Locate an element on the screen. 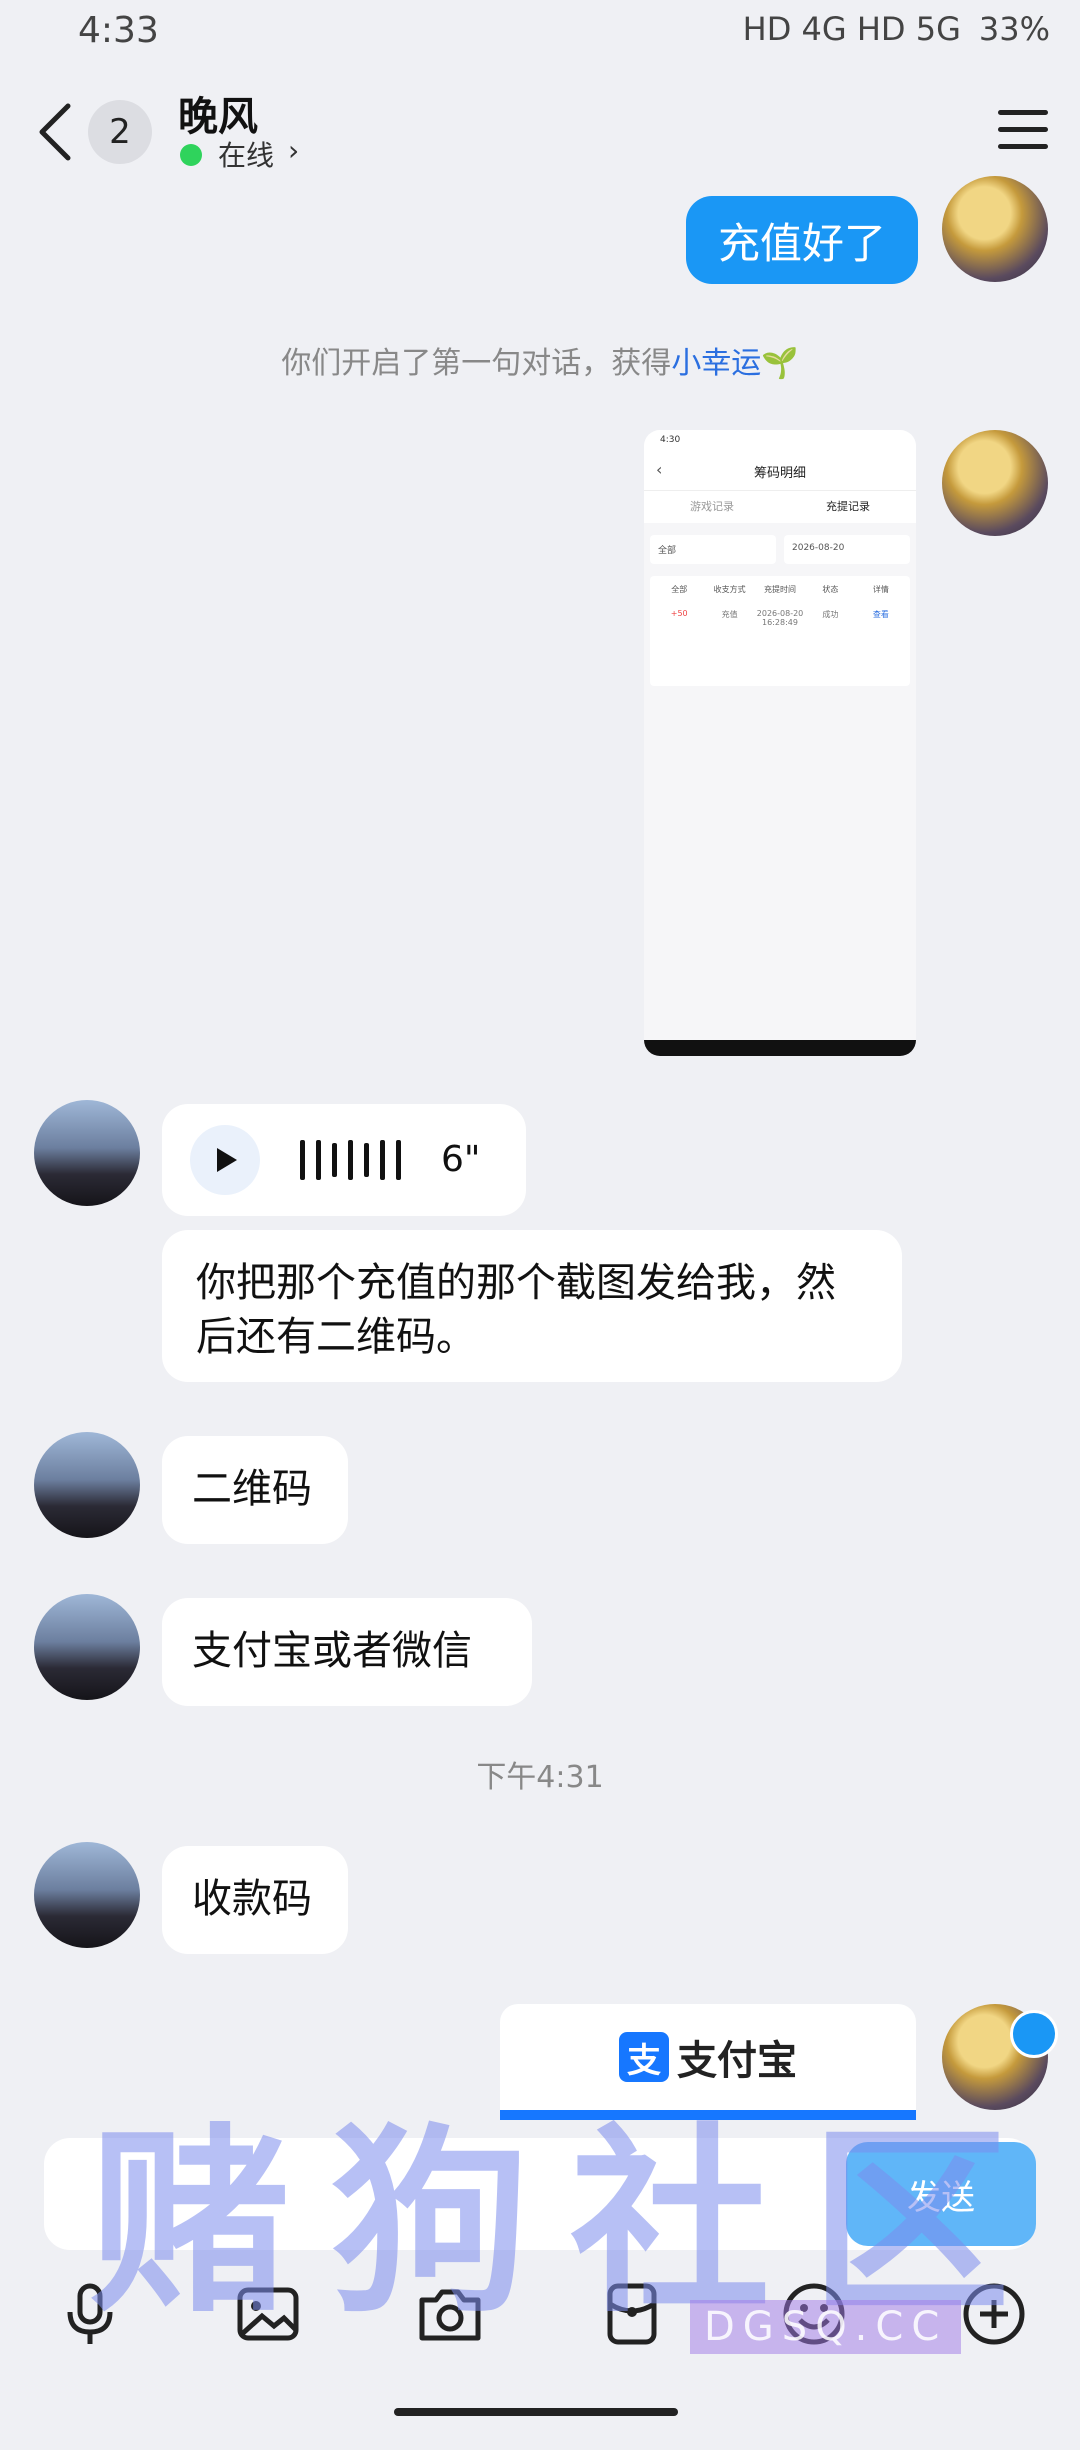 The image size is (1080, 2450). menu-icon is located at coordinates (1023, 130).